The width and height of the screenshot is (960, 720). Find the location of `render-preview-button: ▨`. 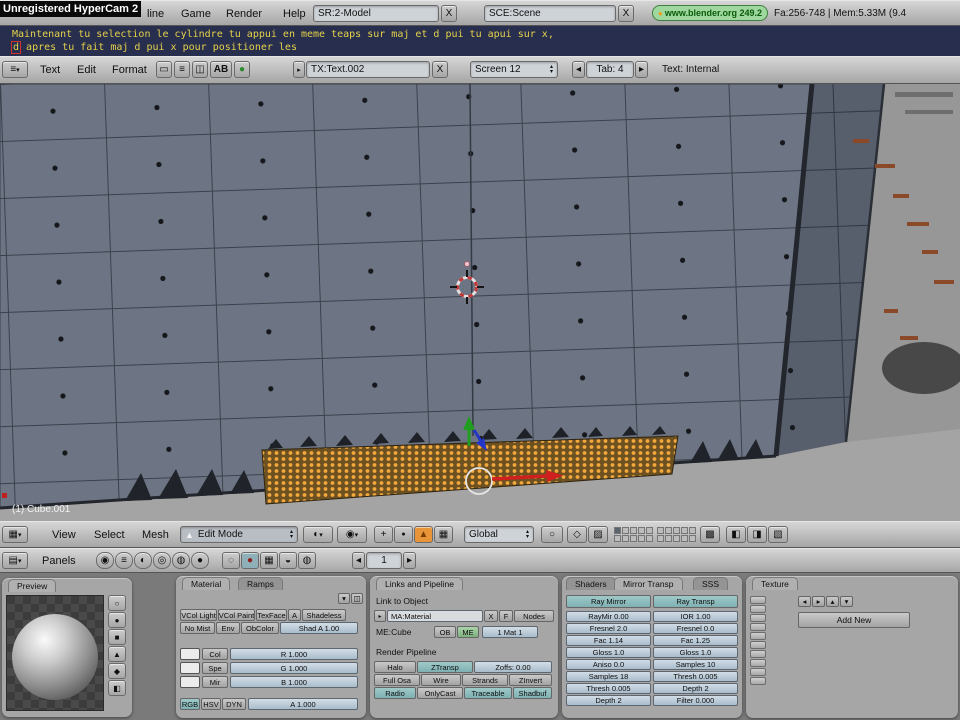

render-preview-button: ▨ is located at coordinates (598, 534).